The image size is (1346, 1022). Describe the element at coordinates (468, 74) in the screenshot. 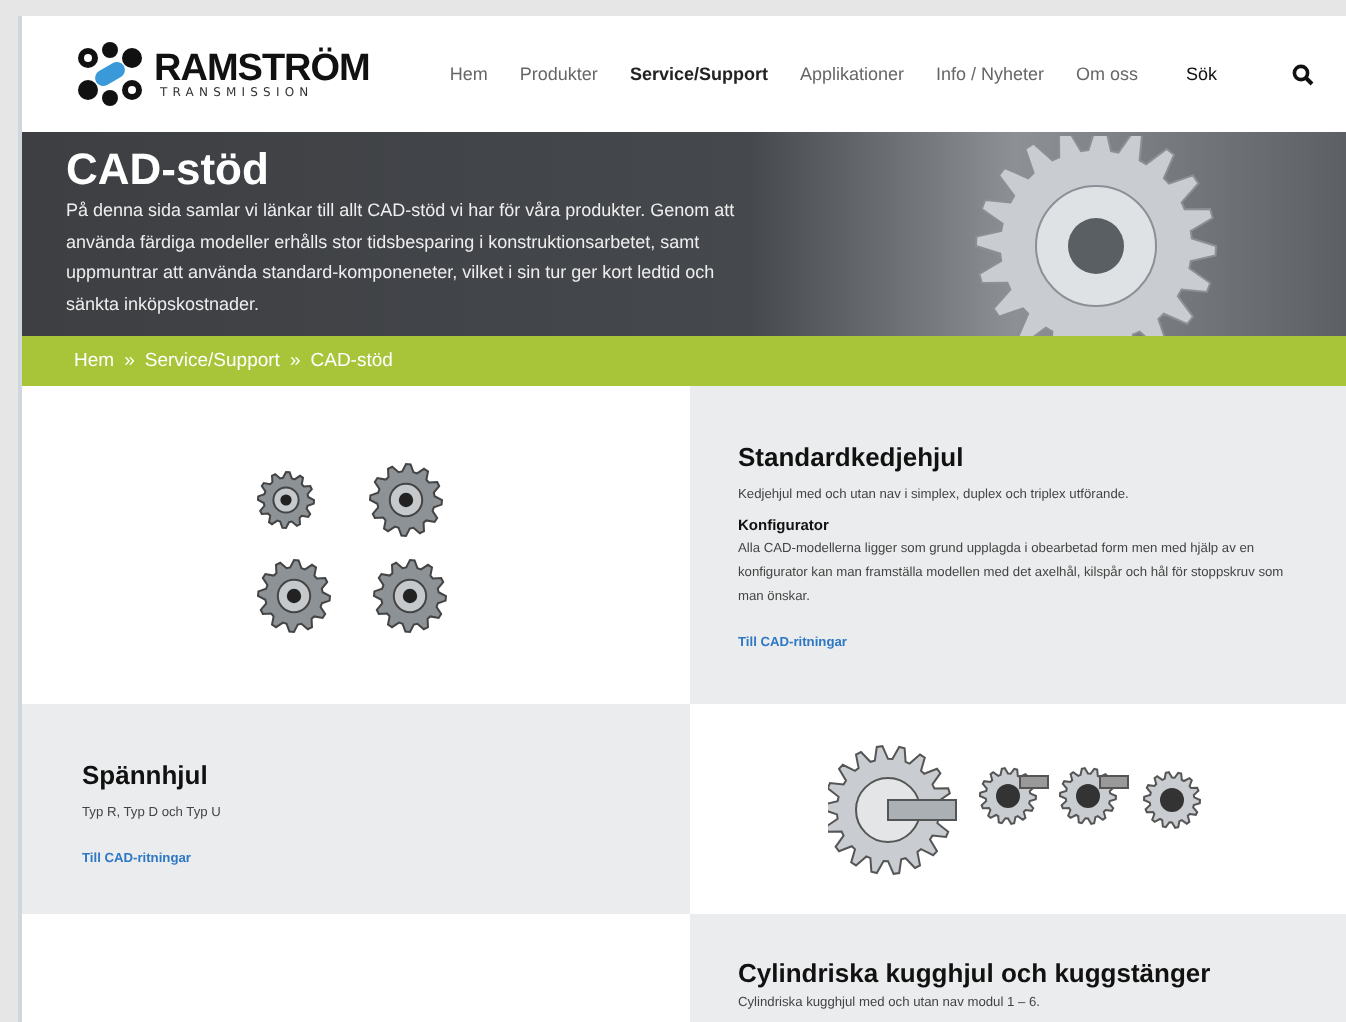

I see `nav-link: Hem` at that location.